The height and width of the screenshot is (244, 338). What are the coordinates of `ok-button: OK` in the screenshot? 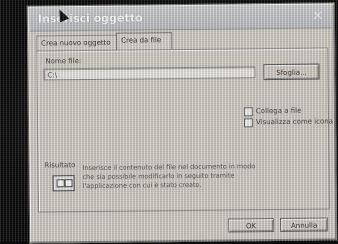 It's located at (251, 225).